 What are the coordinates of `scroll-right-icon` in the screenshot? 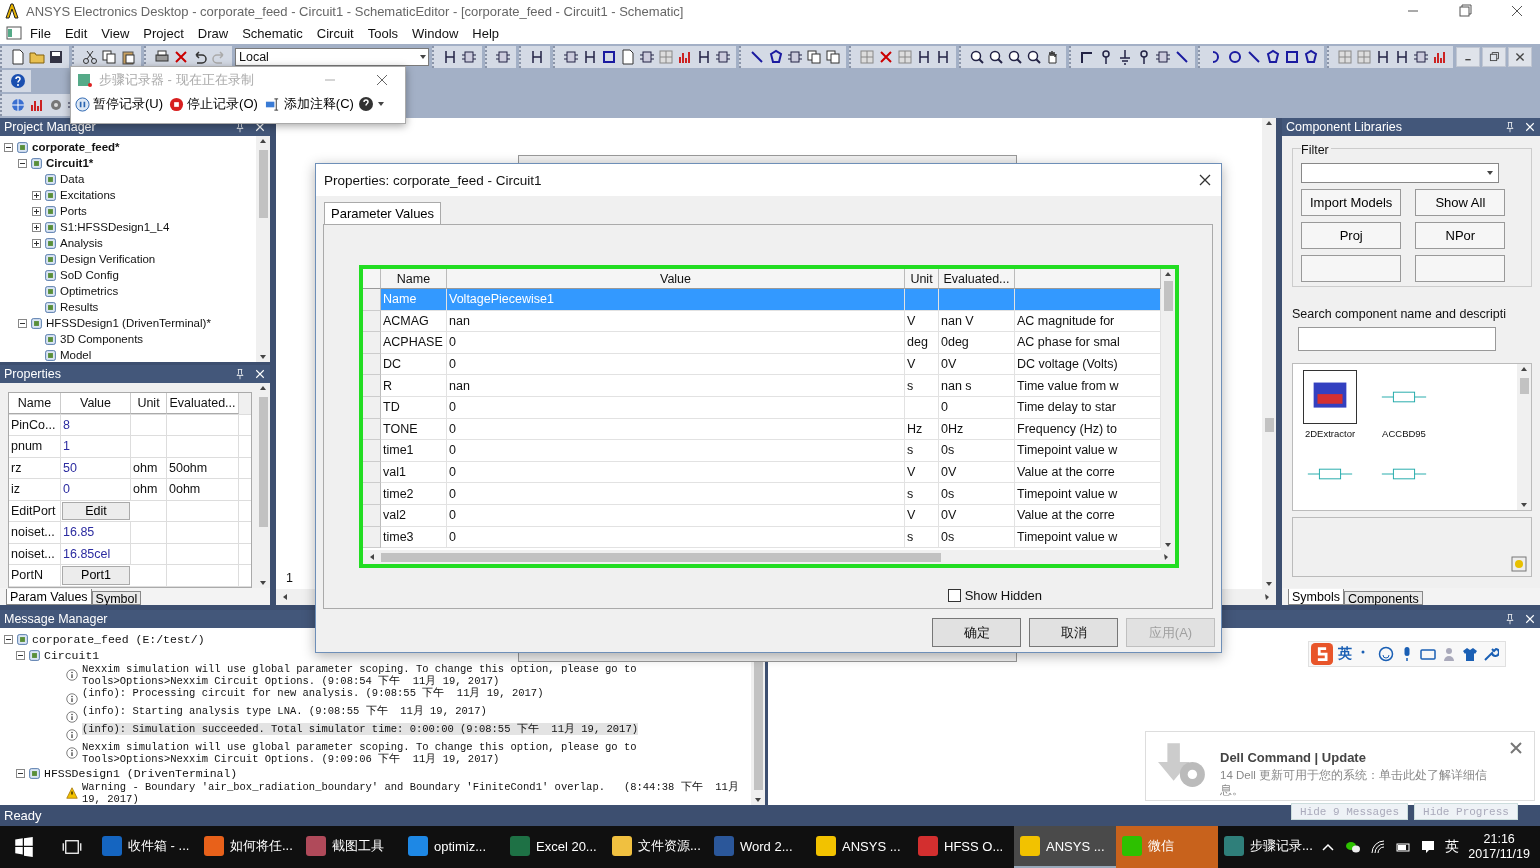 It's located at (1267, 597).